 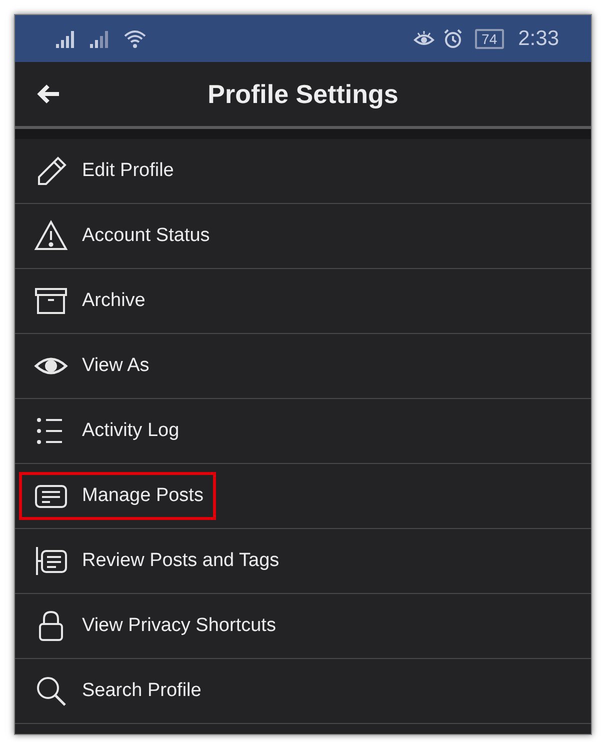 I want to click on page-title: Profile Settings, so click(x=303, y=94).